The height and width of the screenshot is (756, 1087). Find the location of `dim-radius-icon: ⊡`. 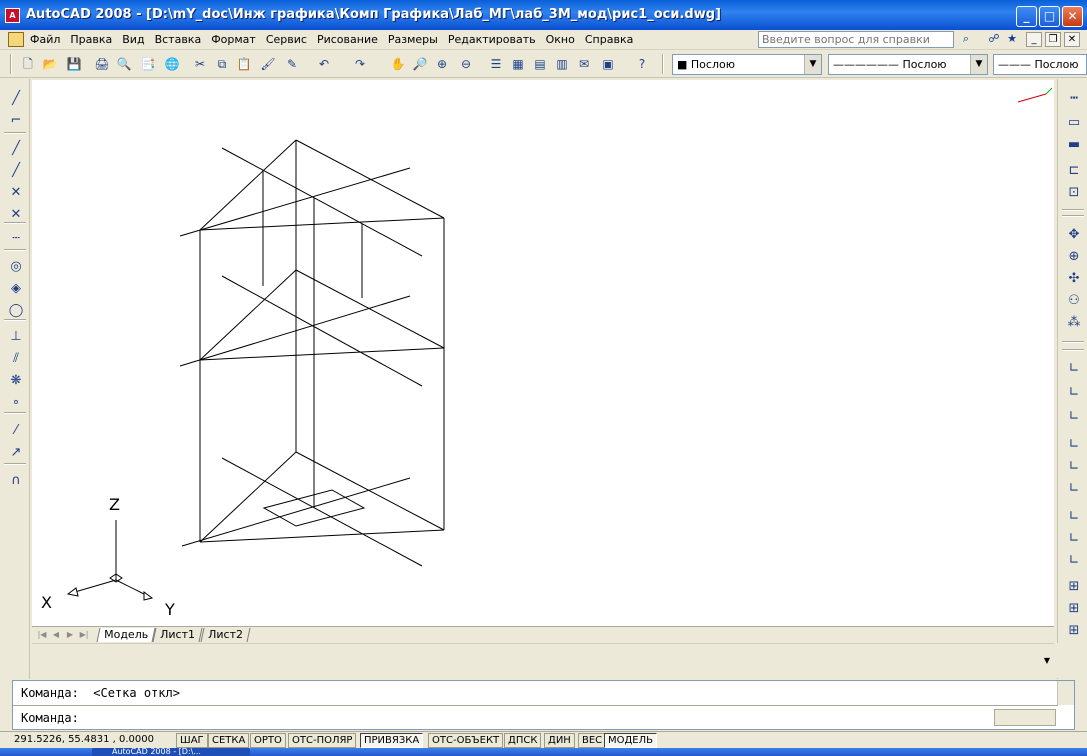

dim-radius-icon: ⊡ is located at coordinates (1074, 193).